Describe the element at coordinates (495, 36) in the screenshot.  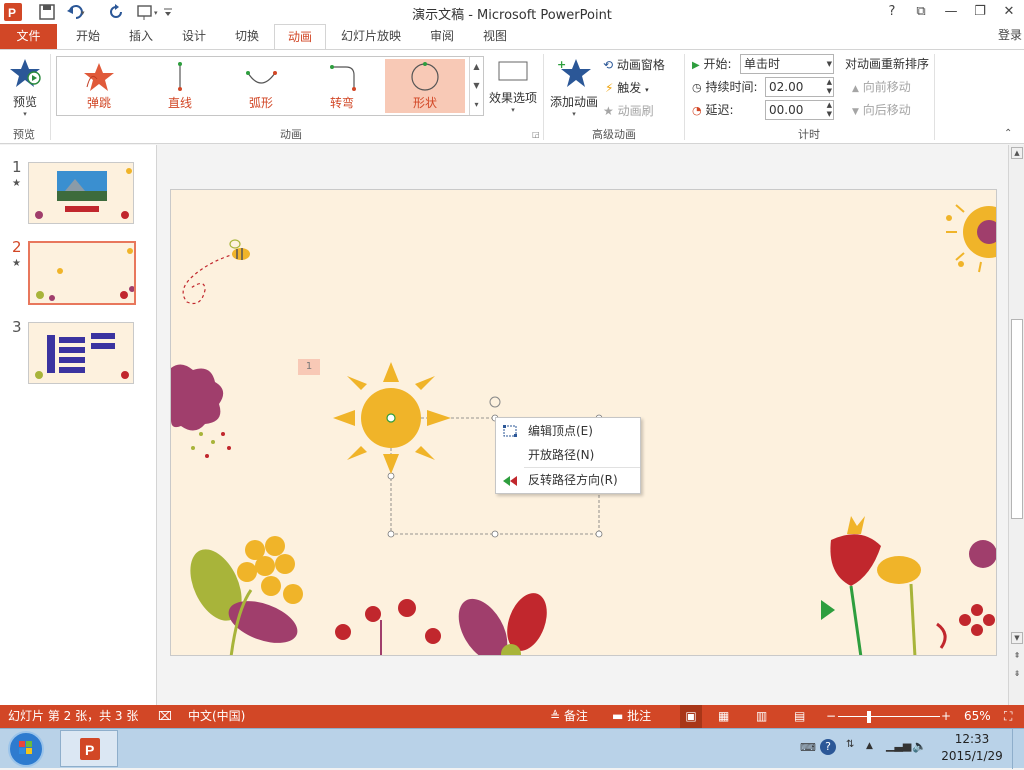
I see `tab-view: 视图` at that location.